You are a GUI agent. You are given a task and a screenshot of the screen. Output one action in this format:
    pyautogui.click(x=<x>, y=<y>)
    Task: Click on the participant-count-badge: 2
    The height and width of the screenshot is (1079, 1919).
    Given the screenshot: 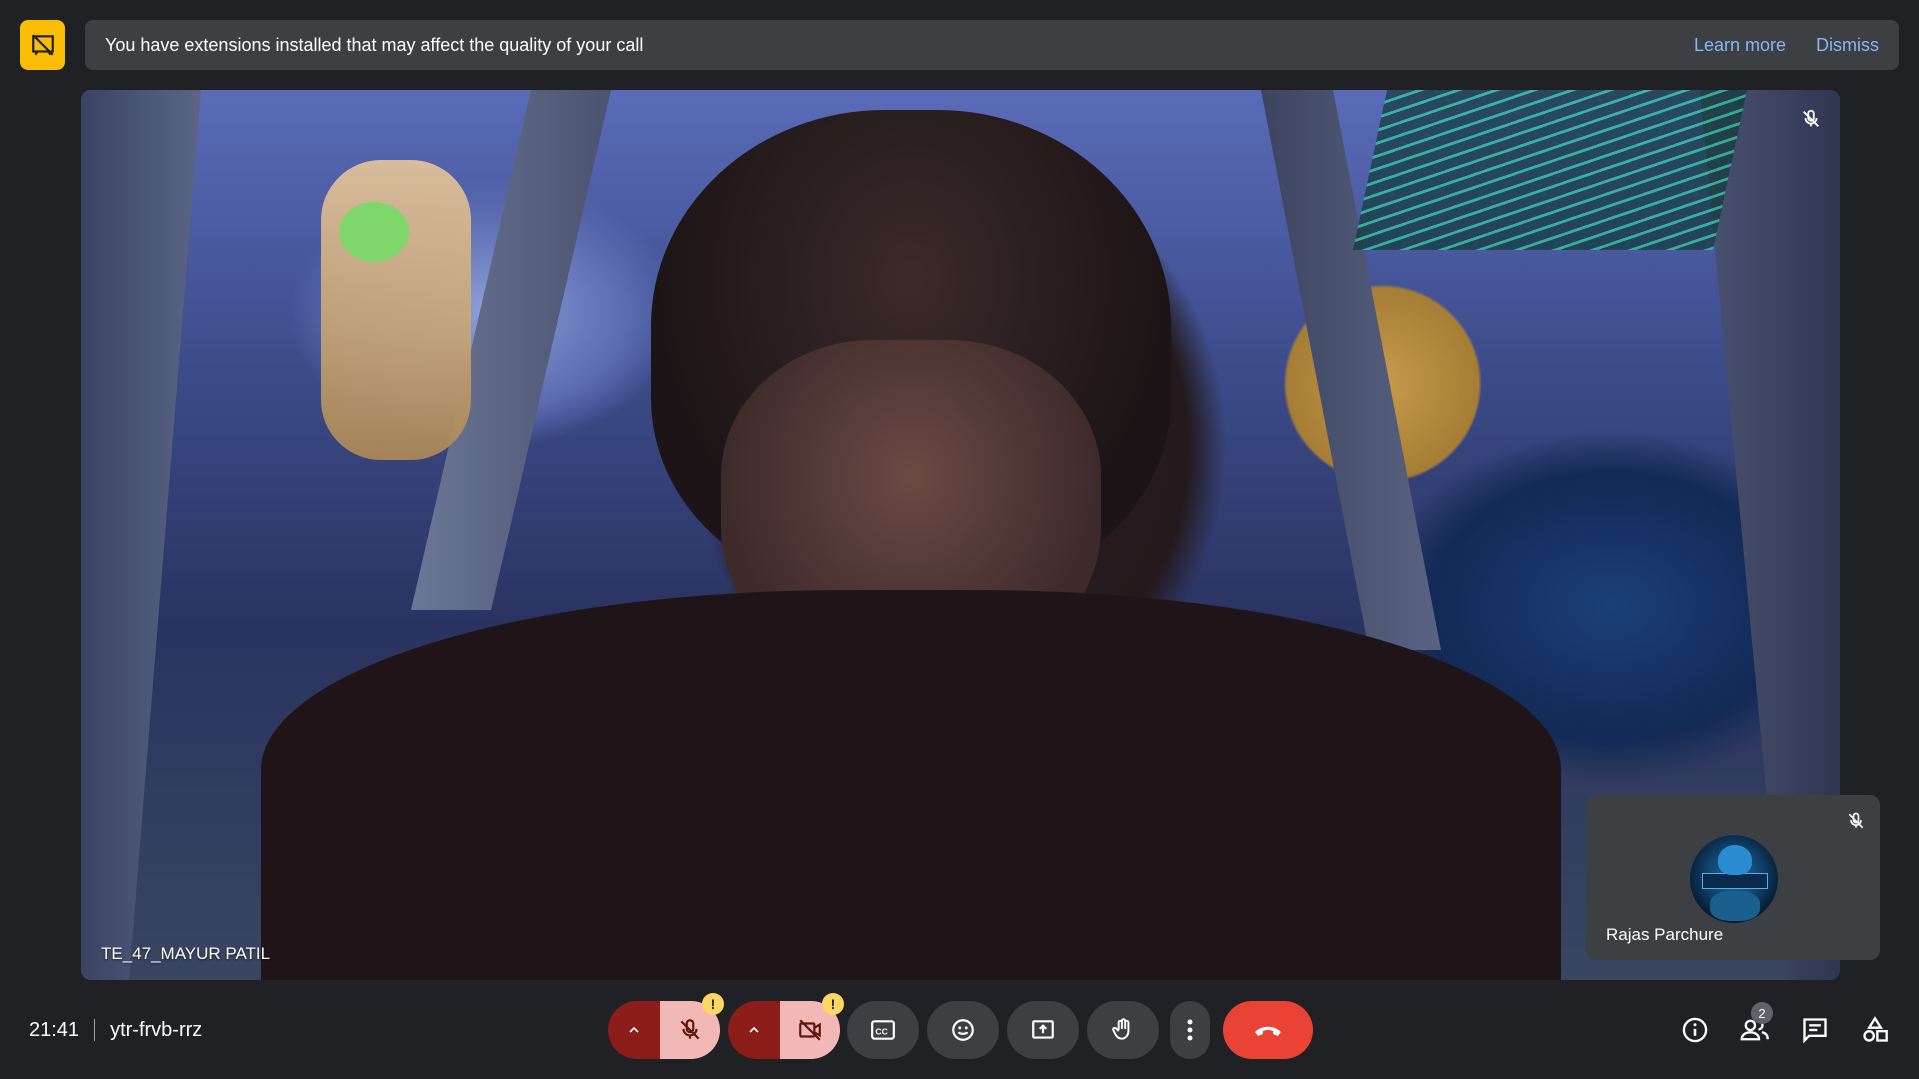 What is the action you would take?
    pyautogui.click(x=1762, y=1013)
    